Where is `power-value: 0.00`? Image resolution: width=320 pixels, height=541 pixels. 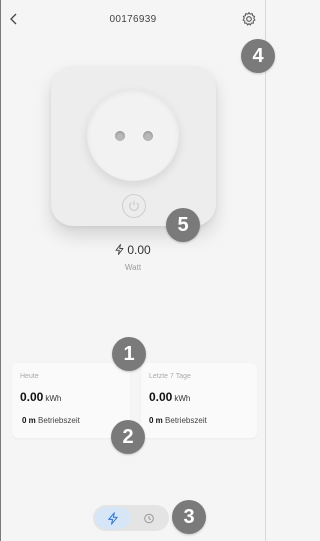
power-value: 0.00 is located at coordinates (139, 250).